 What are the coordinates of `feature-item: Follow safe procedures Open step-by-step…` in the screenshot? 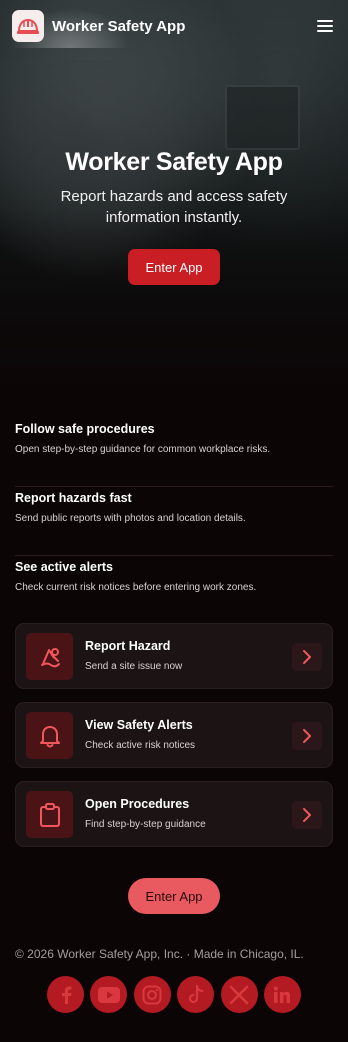 It's located at (174, 454).